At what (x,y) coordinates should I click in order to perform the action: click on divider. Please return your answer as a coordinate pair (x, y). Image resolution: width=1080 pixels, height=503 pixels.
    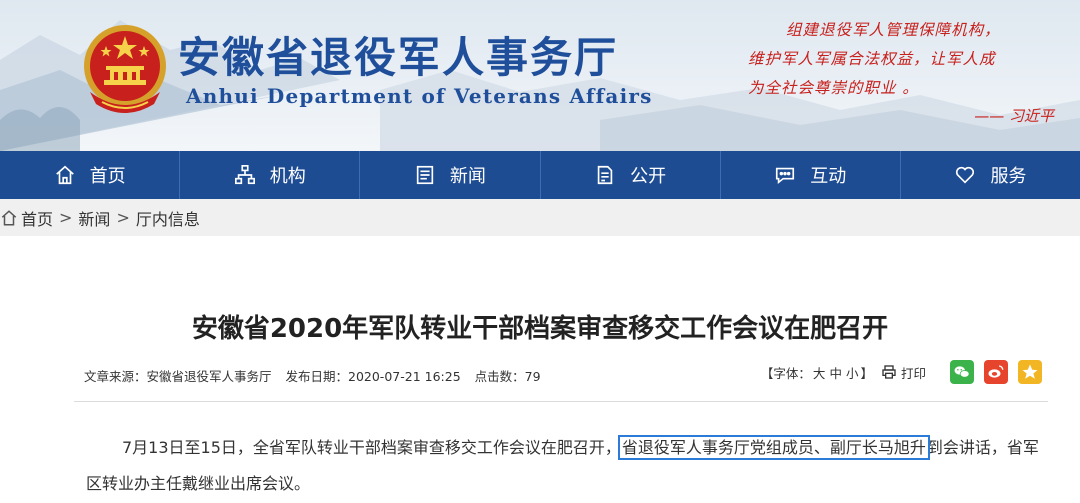
    Looking at the image, I should click on (561, 401).